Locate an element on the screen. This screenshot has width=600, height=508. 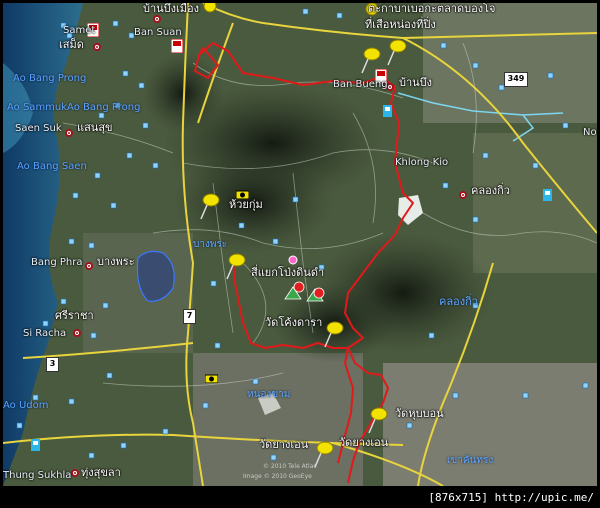
label-aoudom: Ao Udom is located at coordinates (26, 405).